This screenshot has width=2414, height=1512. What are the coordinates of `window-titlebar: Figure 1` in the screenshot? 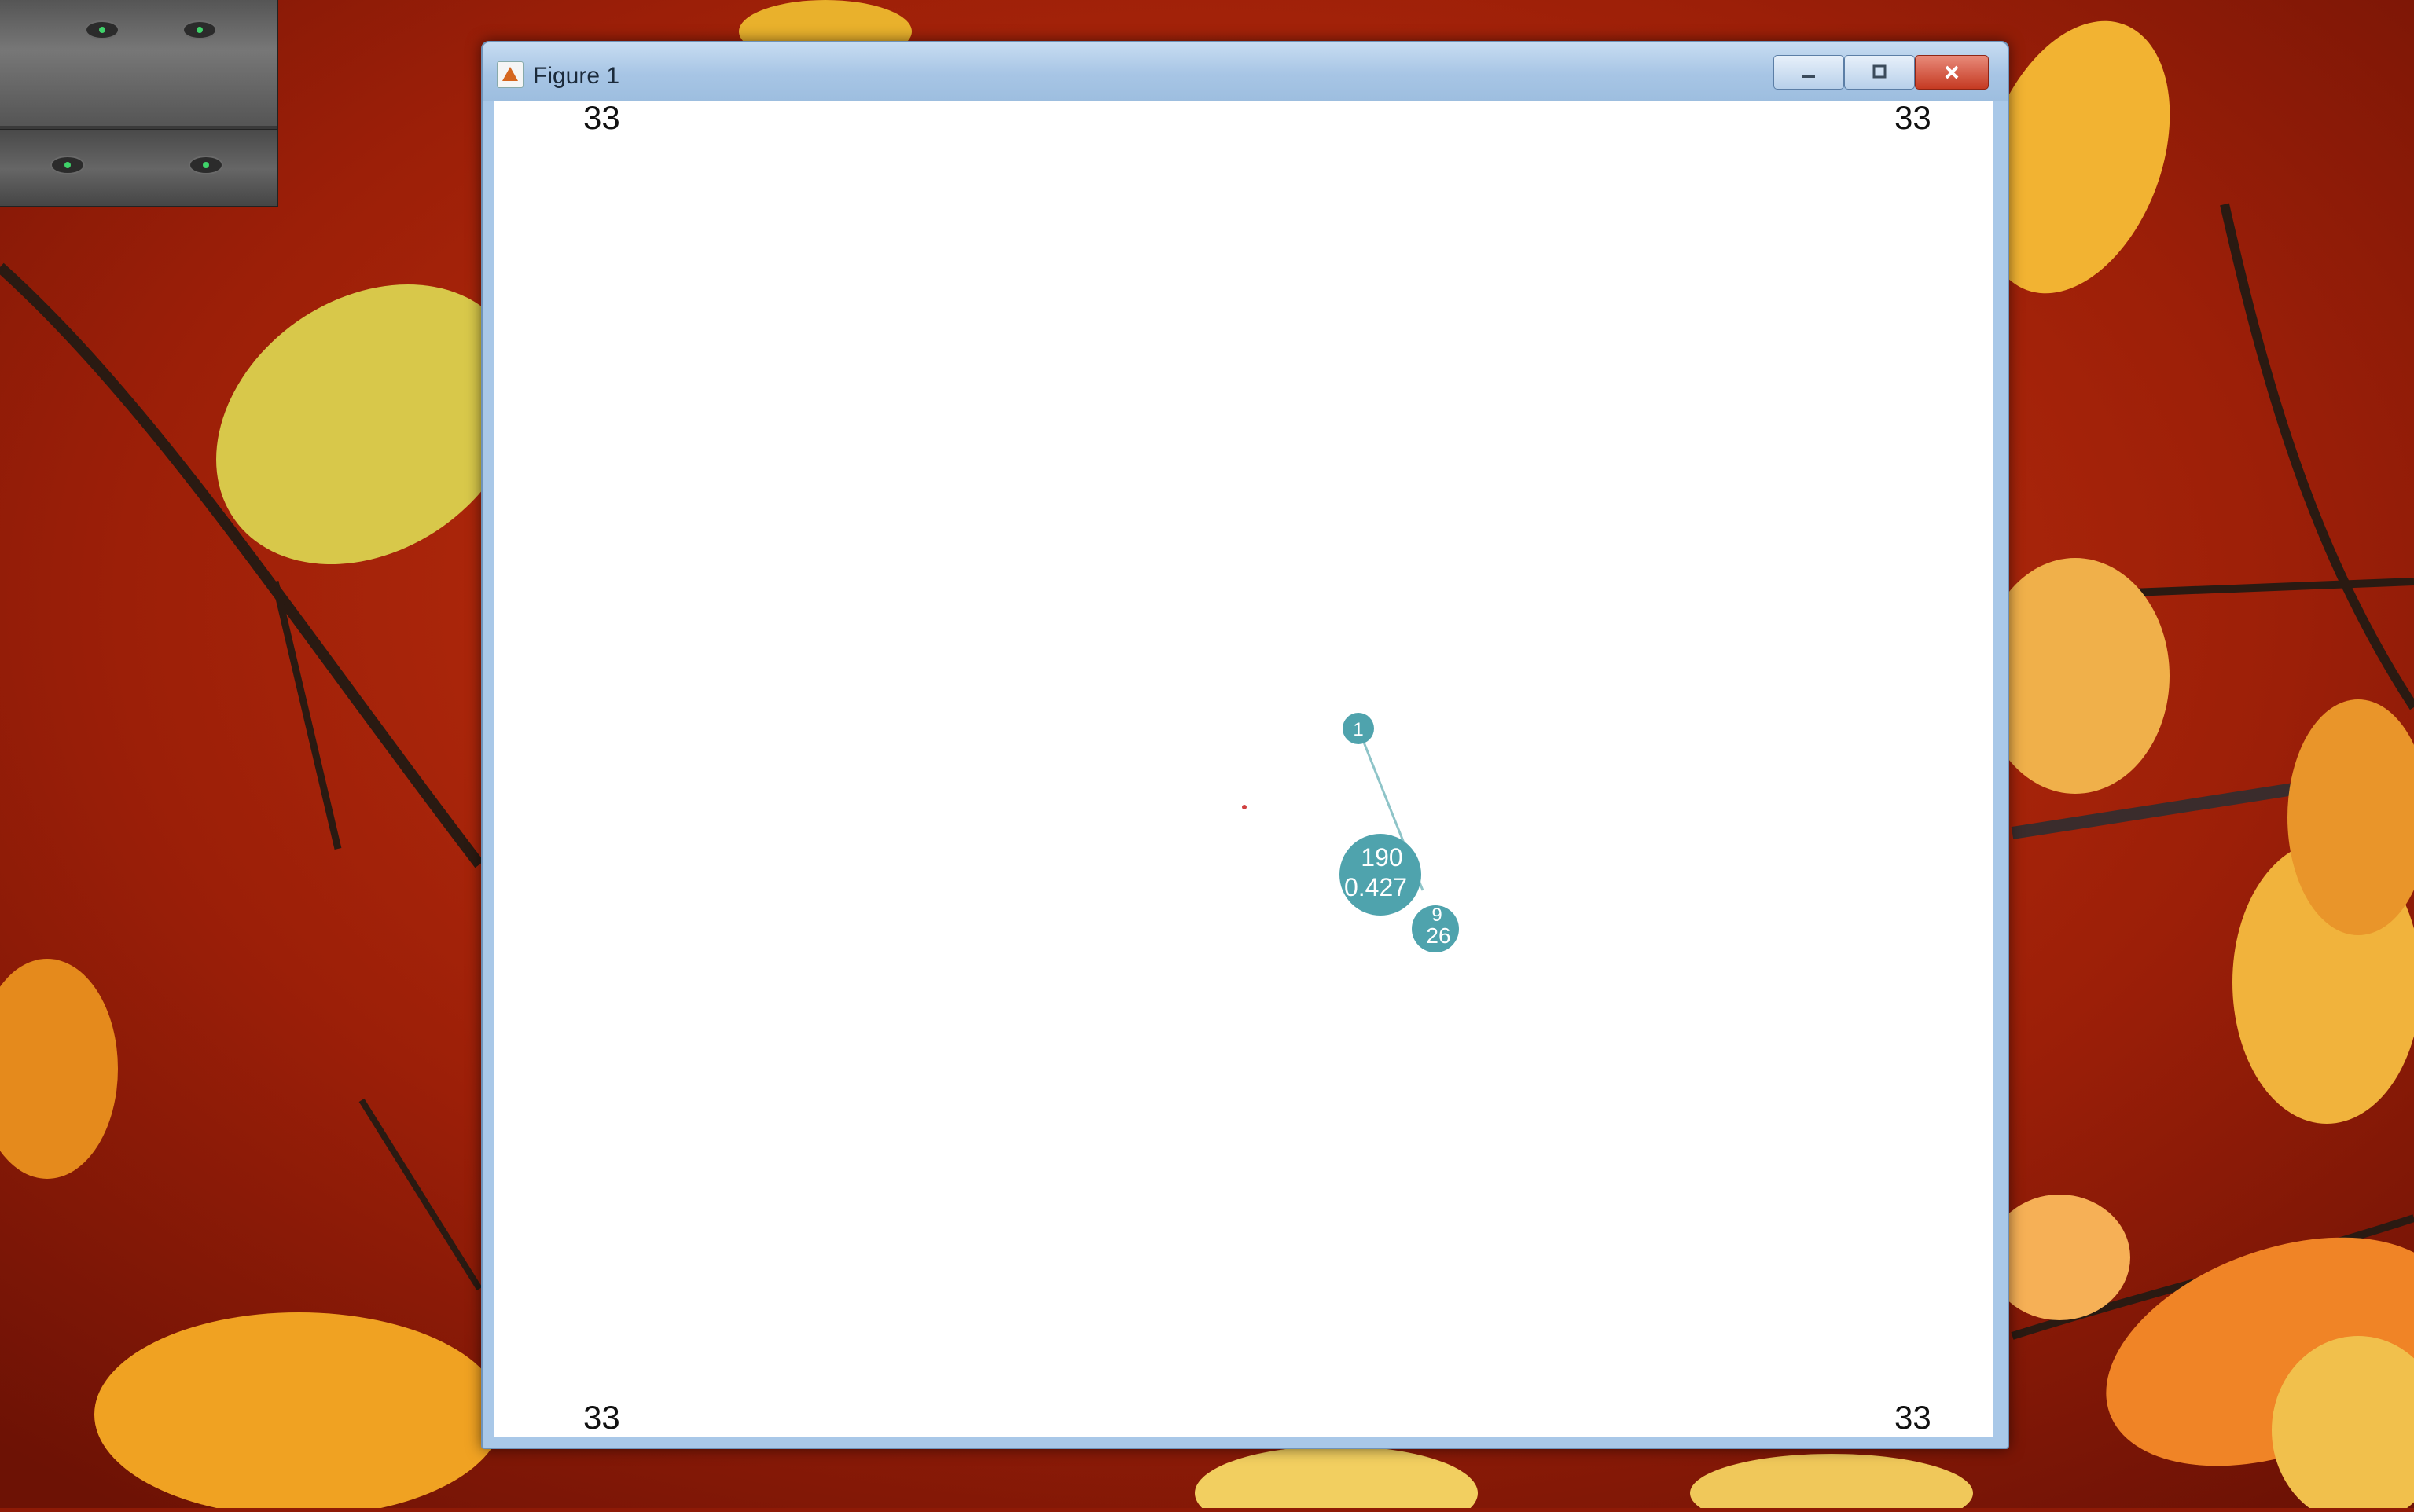 It's located at (1245, 72).